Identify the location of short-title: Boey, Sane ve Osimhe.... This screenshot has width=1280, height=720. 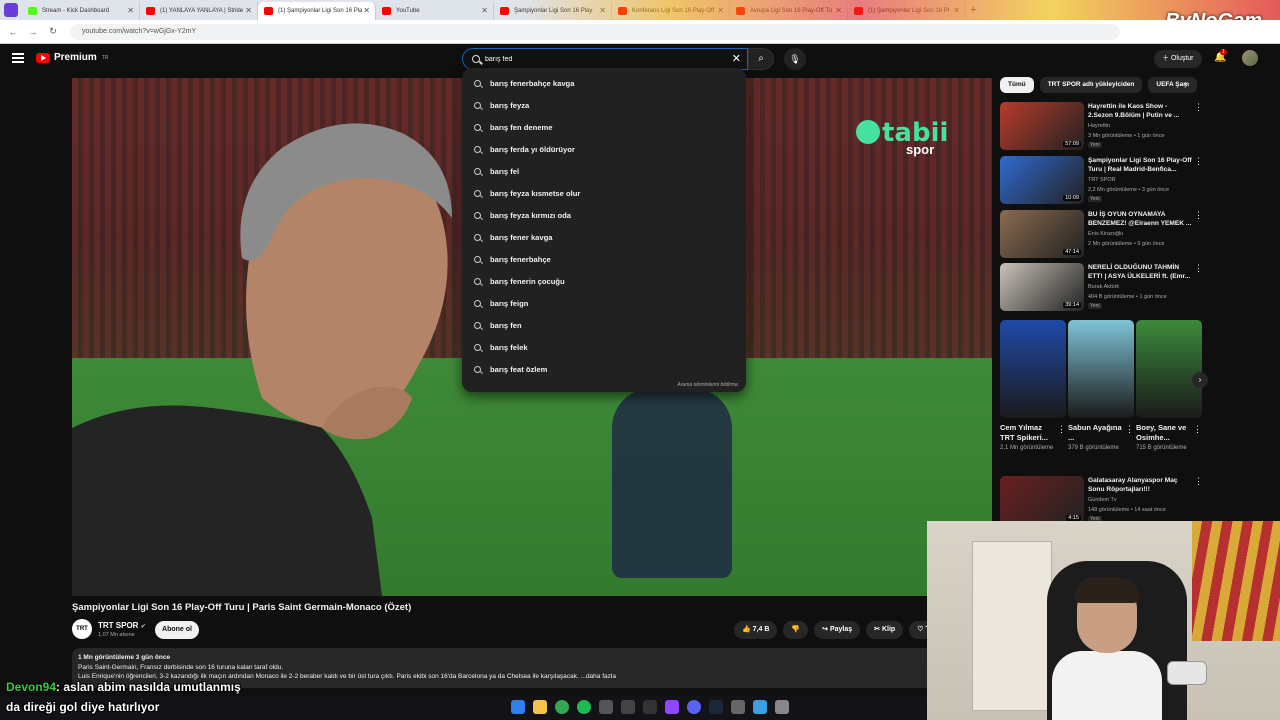
(1163, 433).